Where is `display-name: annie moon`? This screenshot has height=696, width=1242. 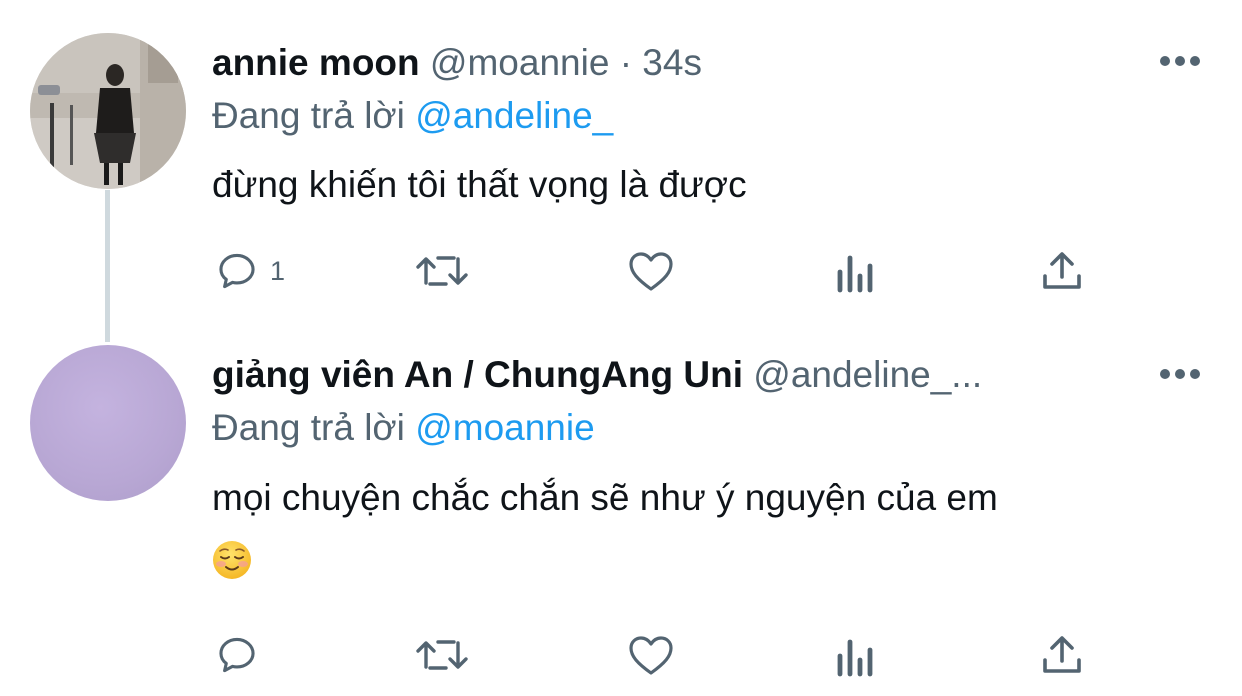
display-name: annie moon is located at coordinates (316, 62).